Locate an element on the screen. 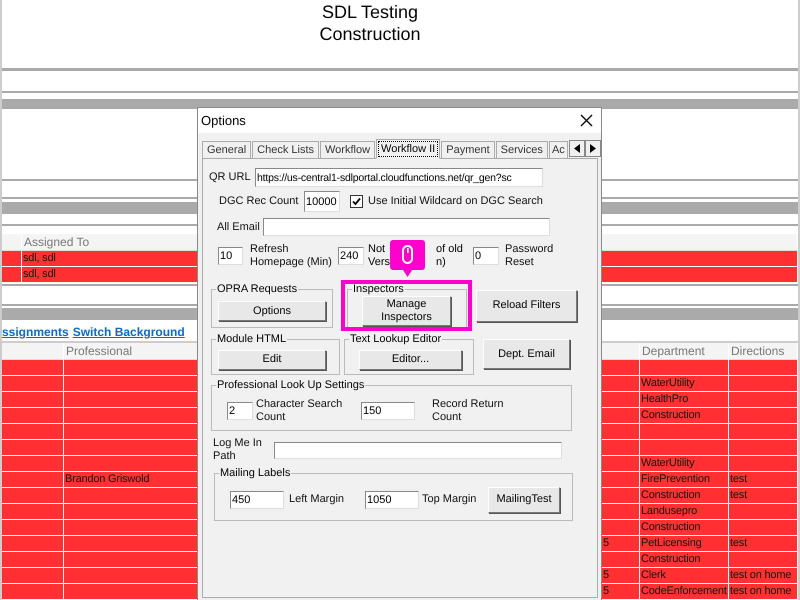 This screenshot has height=600, width=800. text-field: 2 is located at coordinates (240, 411).